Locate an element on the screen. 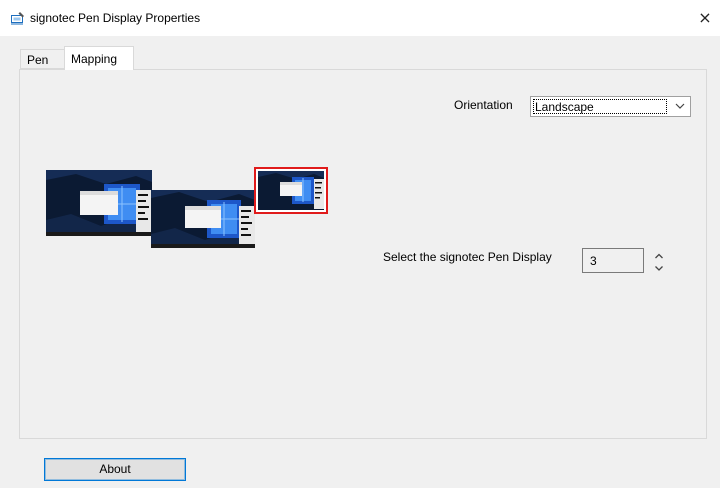 The height and width of the screenshot is (488, 720). tab-pen: Pen is located at coordinates (42, 59).